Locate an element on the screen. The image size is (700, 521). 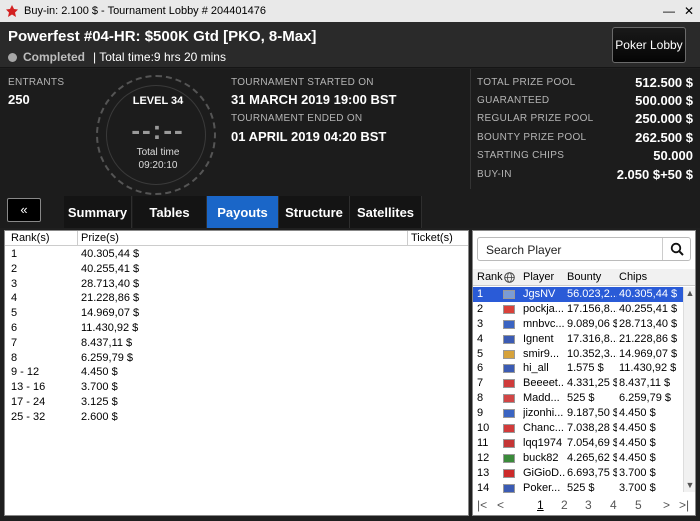
pager-prev: < is located at coordinates (500, 505).